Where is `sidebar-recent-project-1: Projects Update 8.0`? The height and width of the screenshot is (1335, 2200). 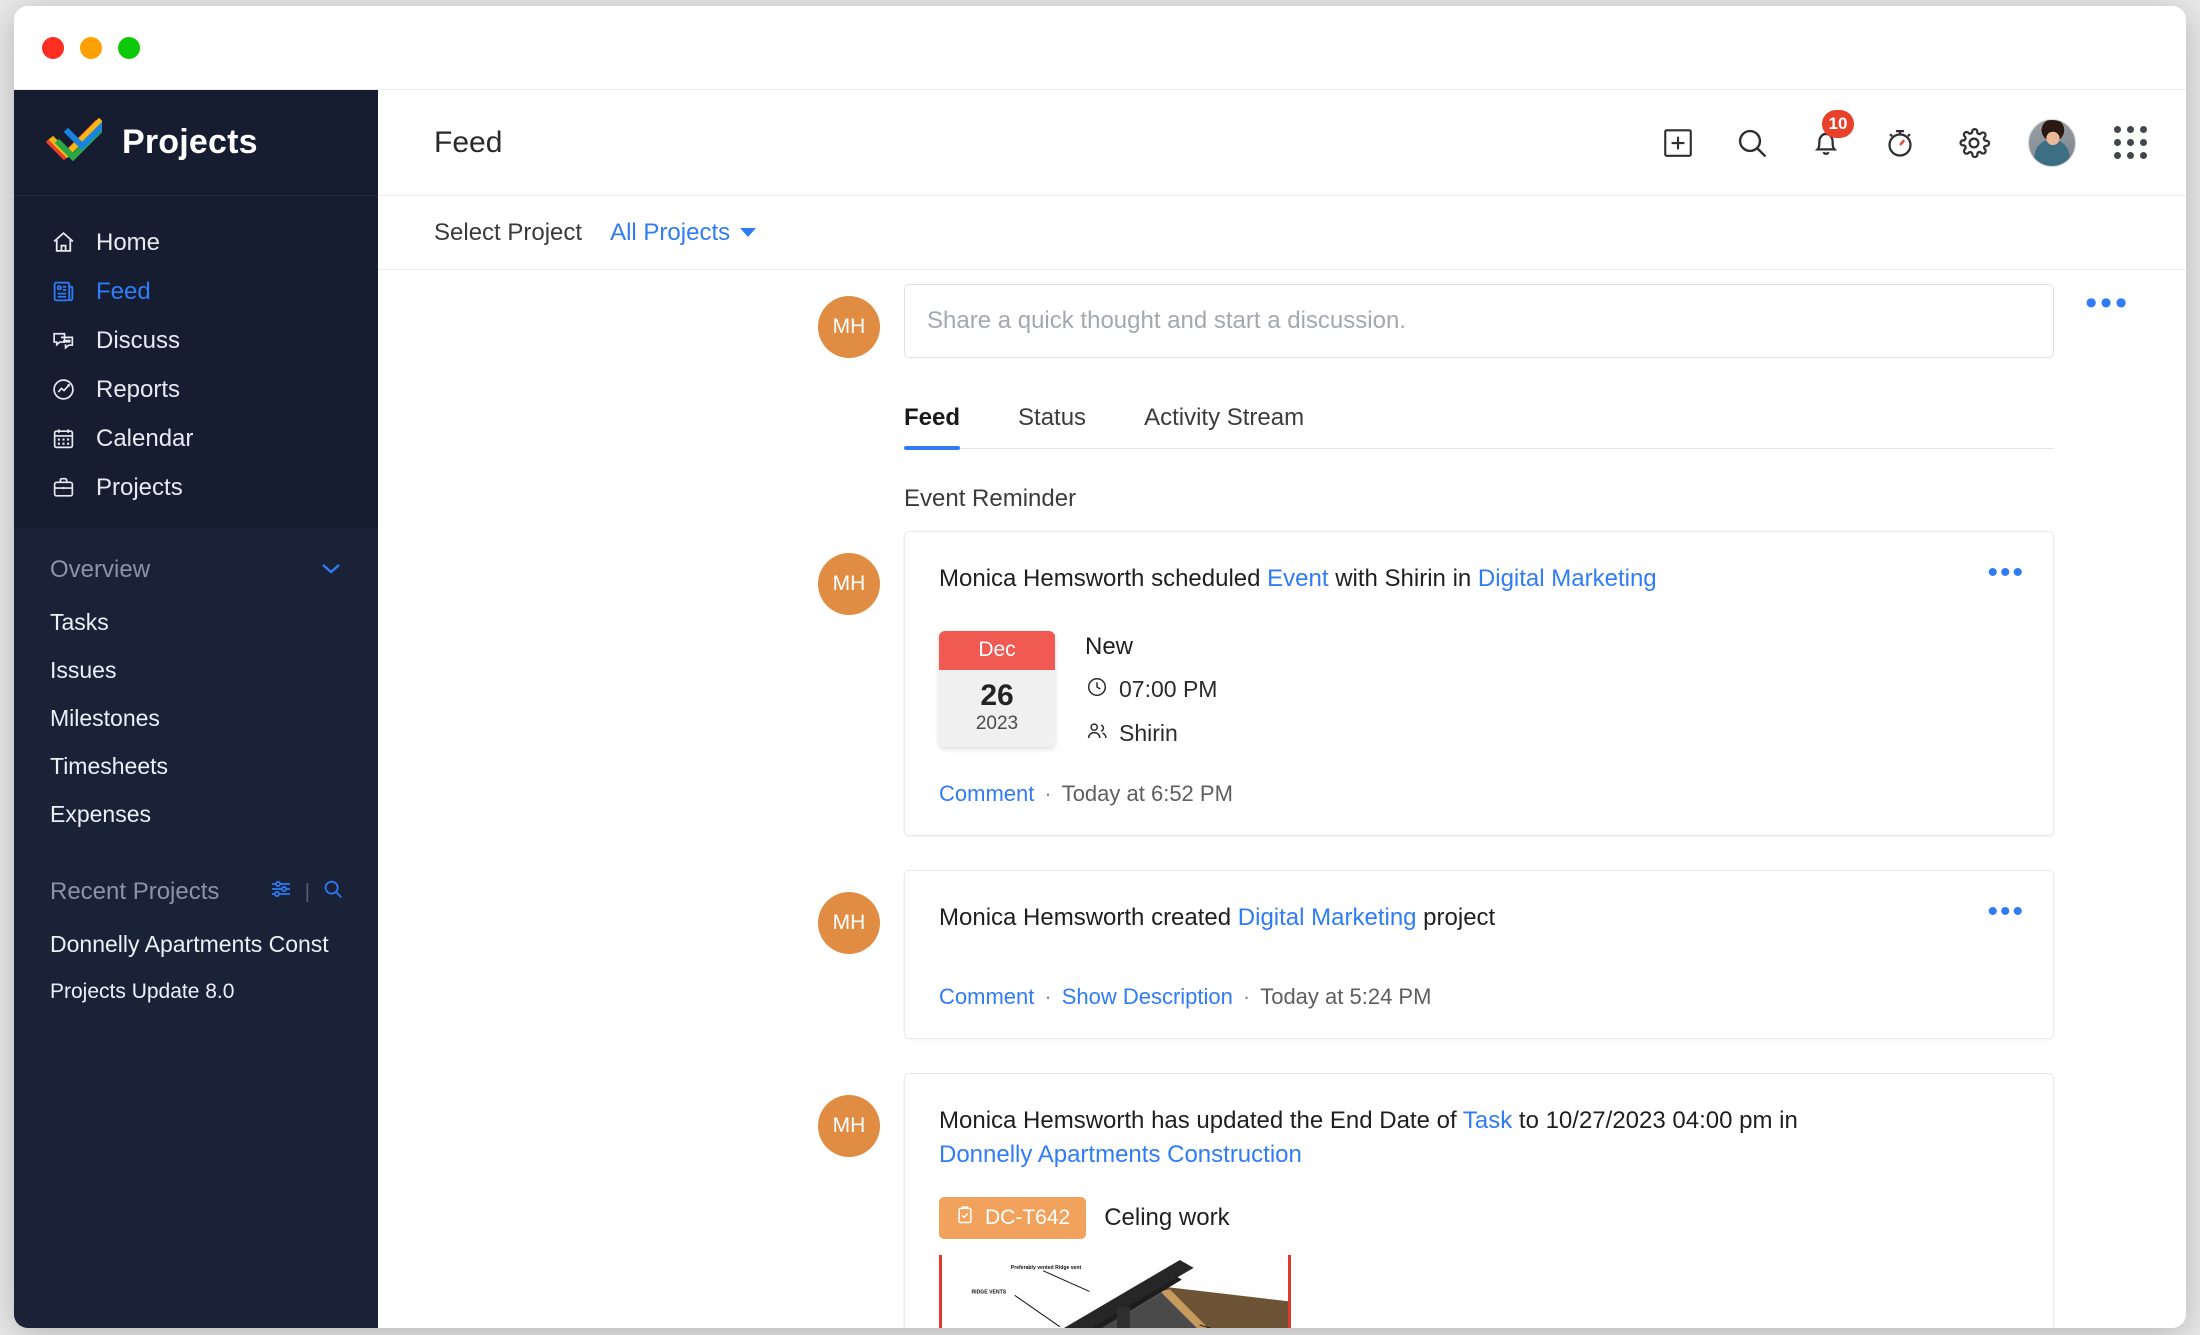 sidebar-recent-project-1: Projects Update 8.0 is located at coordinates (196, 992).